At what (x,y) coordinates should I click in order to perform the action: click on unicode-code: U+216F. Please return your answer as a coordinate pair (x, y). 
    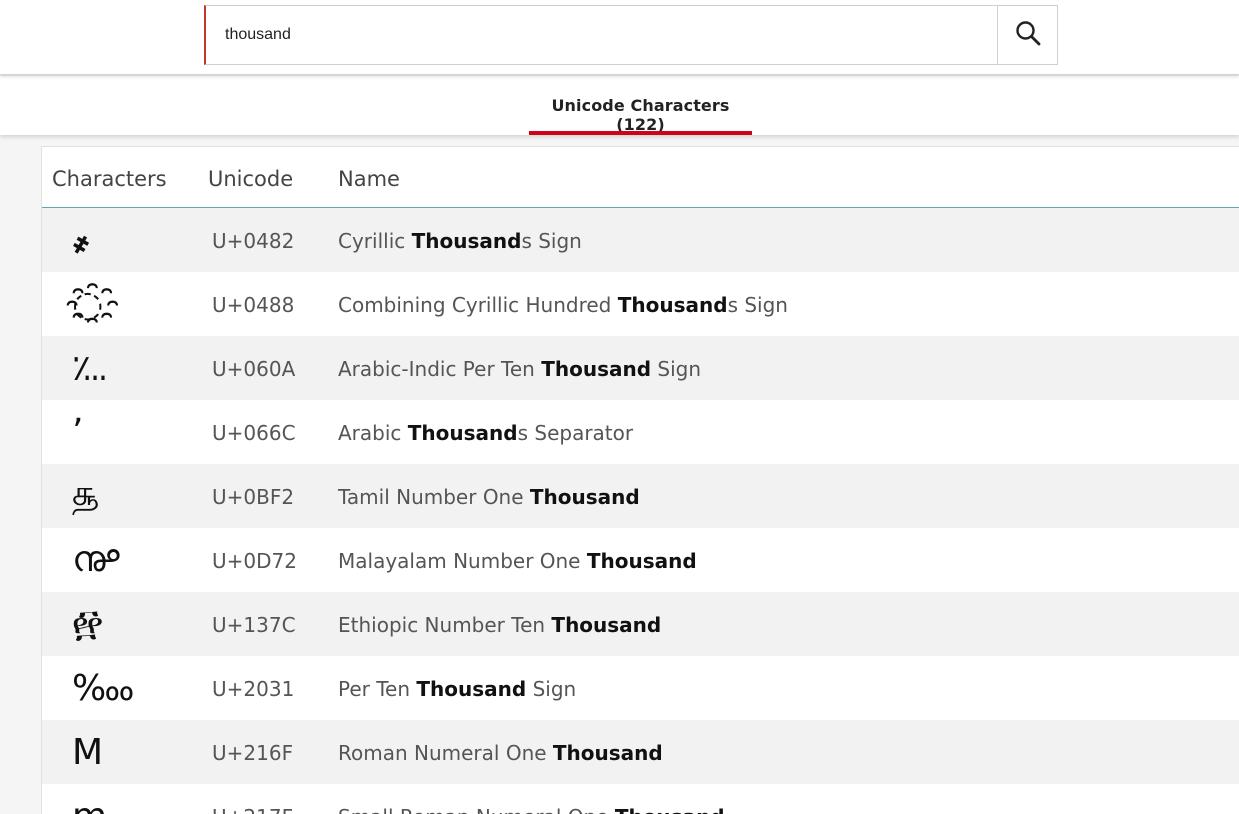
    Looking at the image, I should click on (253, 753).